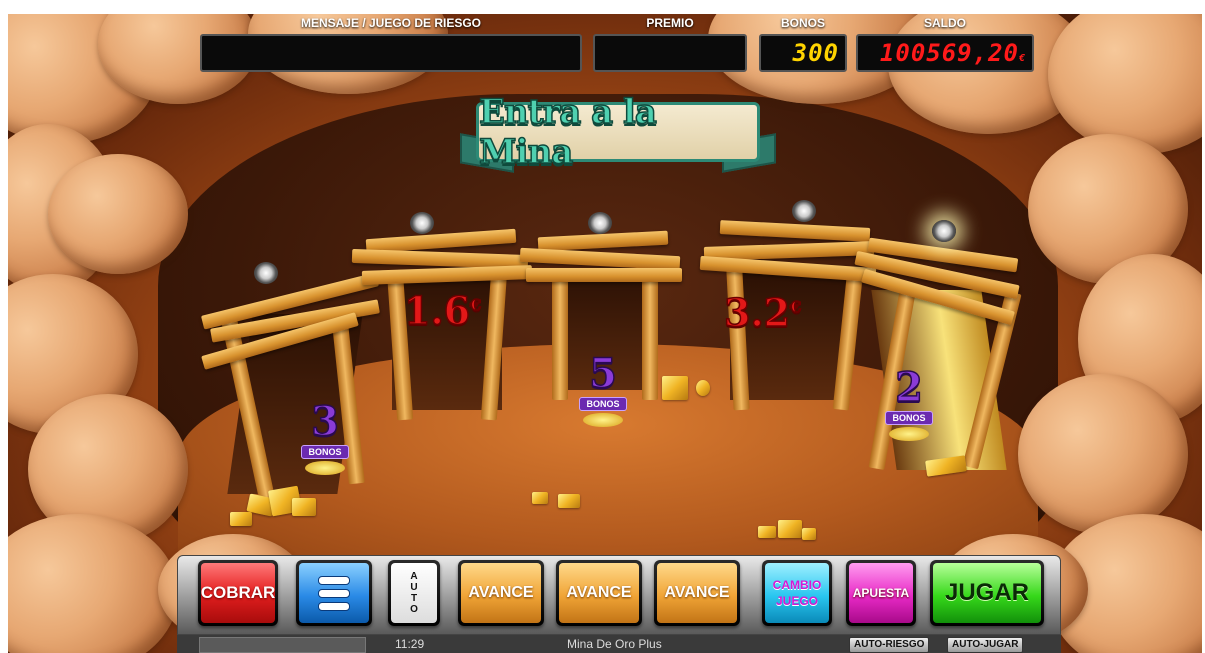  Describe the element at coordinates (602, 373) in the screenshot. I see `bonus-count: 5` at that location.